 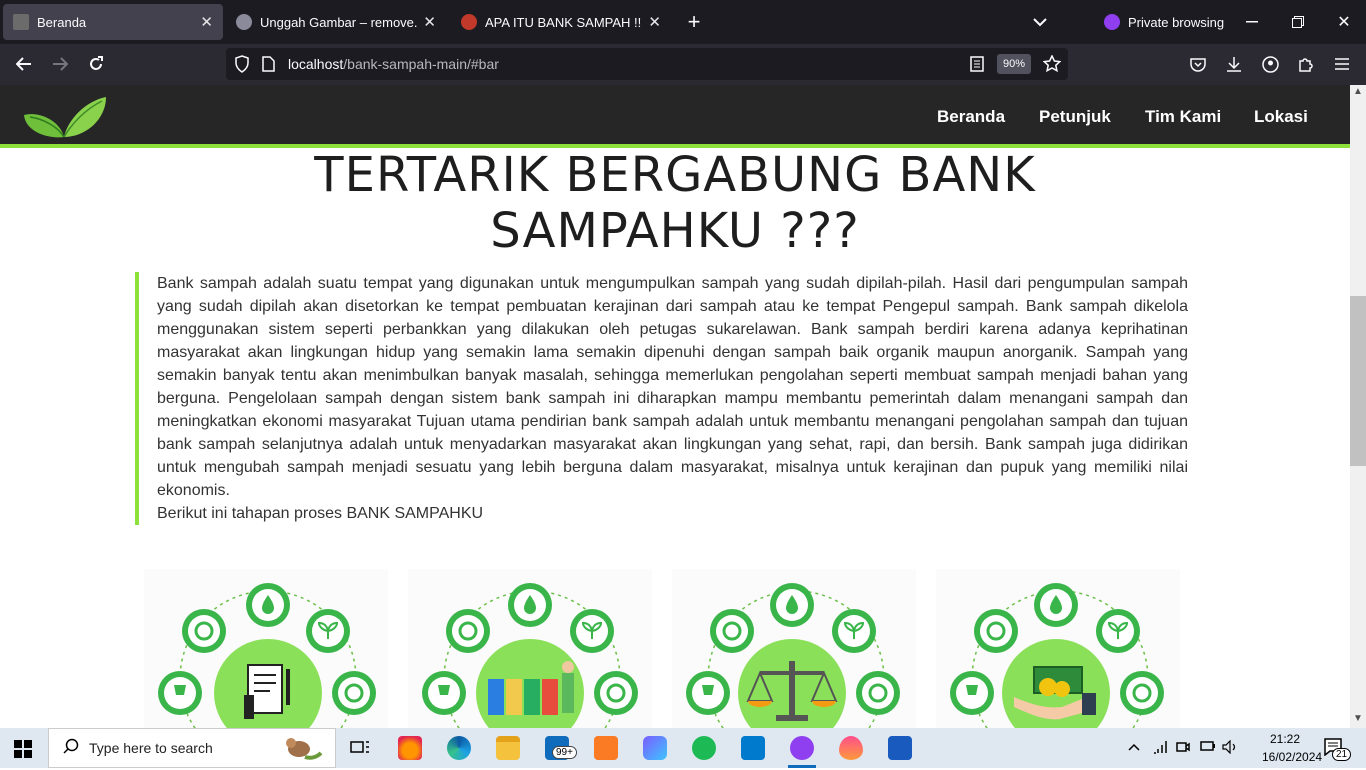 What do you see at coordinates (21, 22) in the screenshot?
I see `site-favicon-icon` at bounding box center [21, 22].